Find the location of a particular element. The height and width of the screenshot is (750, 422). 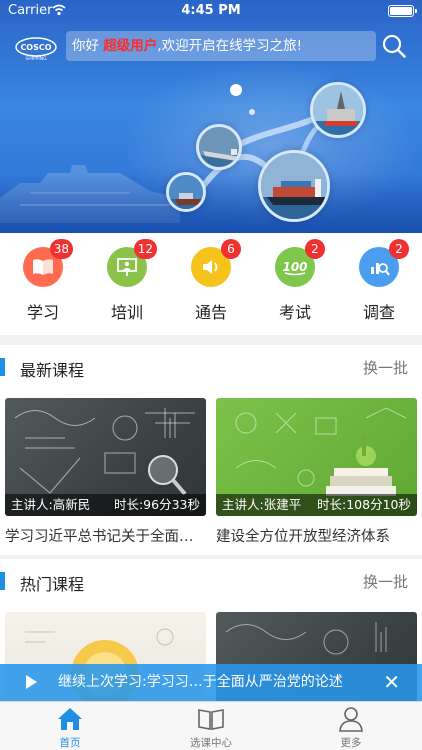

category-row: 38 学习 12 培训 6 通告 100 2 考试 2 调查 is located at coordinates (211, 284).